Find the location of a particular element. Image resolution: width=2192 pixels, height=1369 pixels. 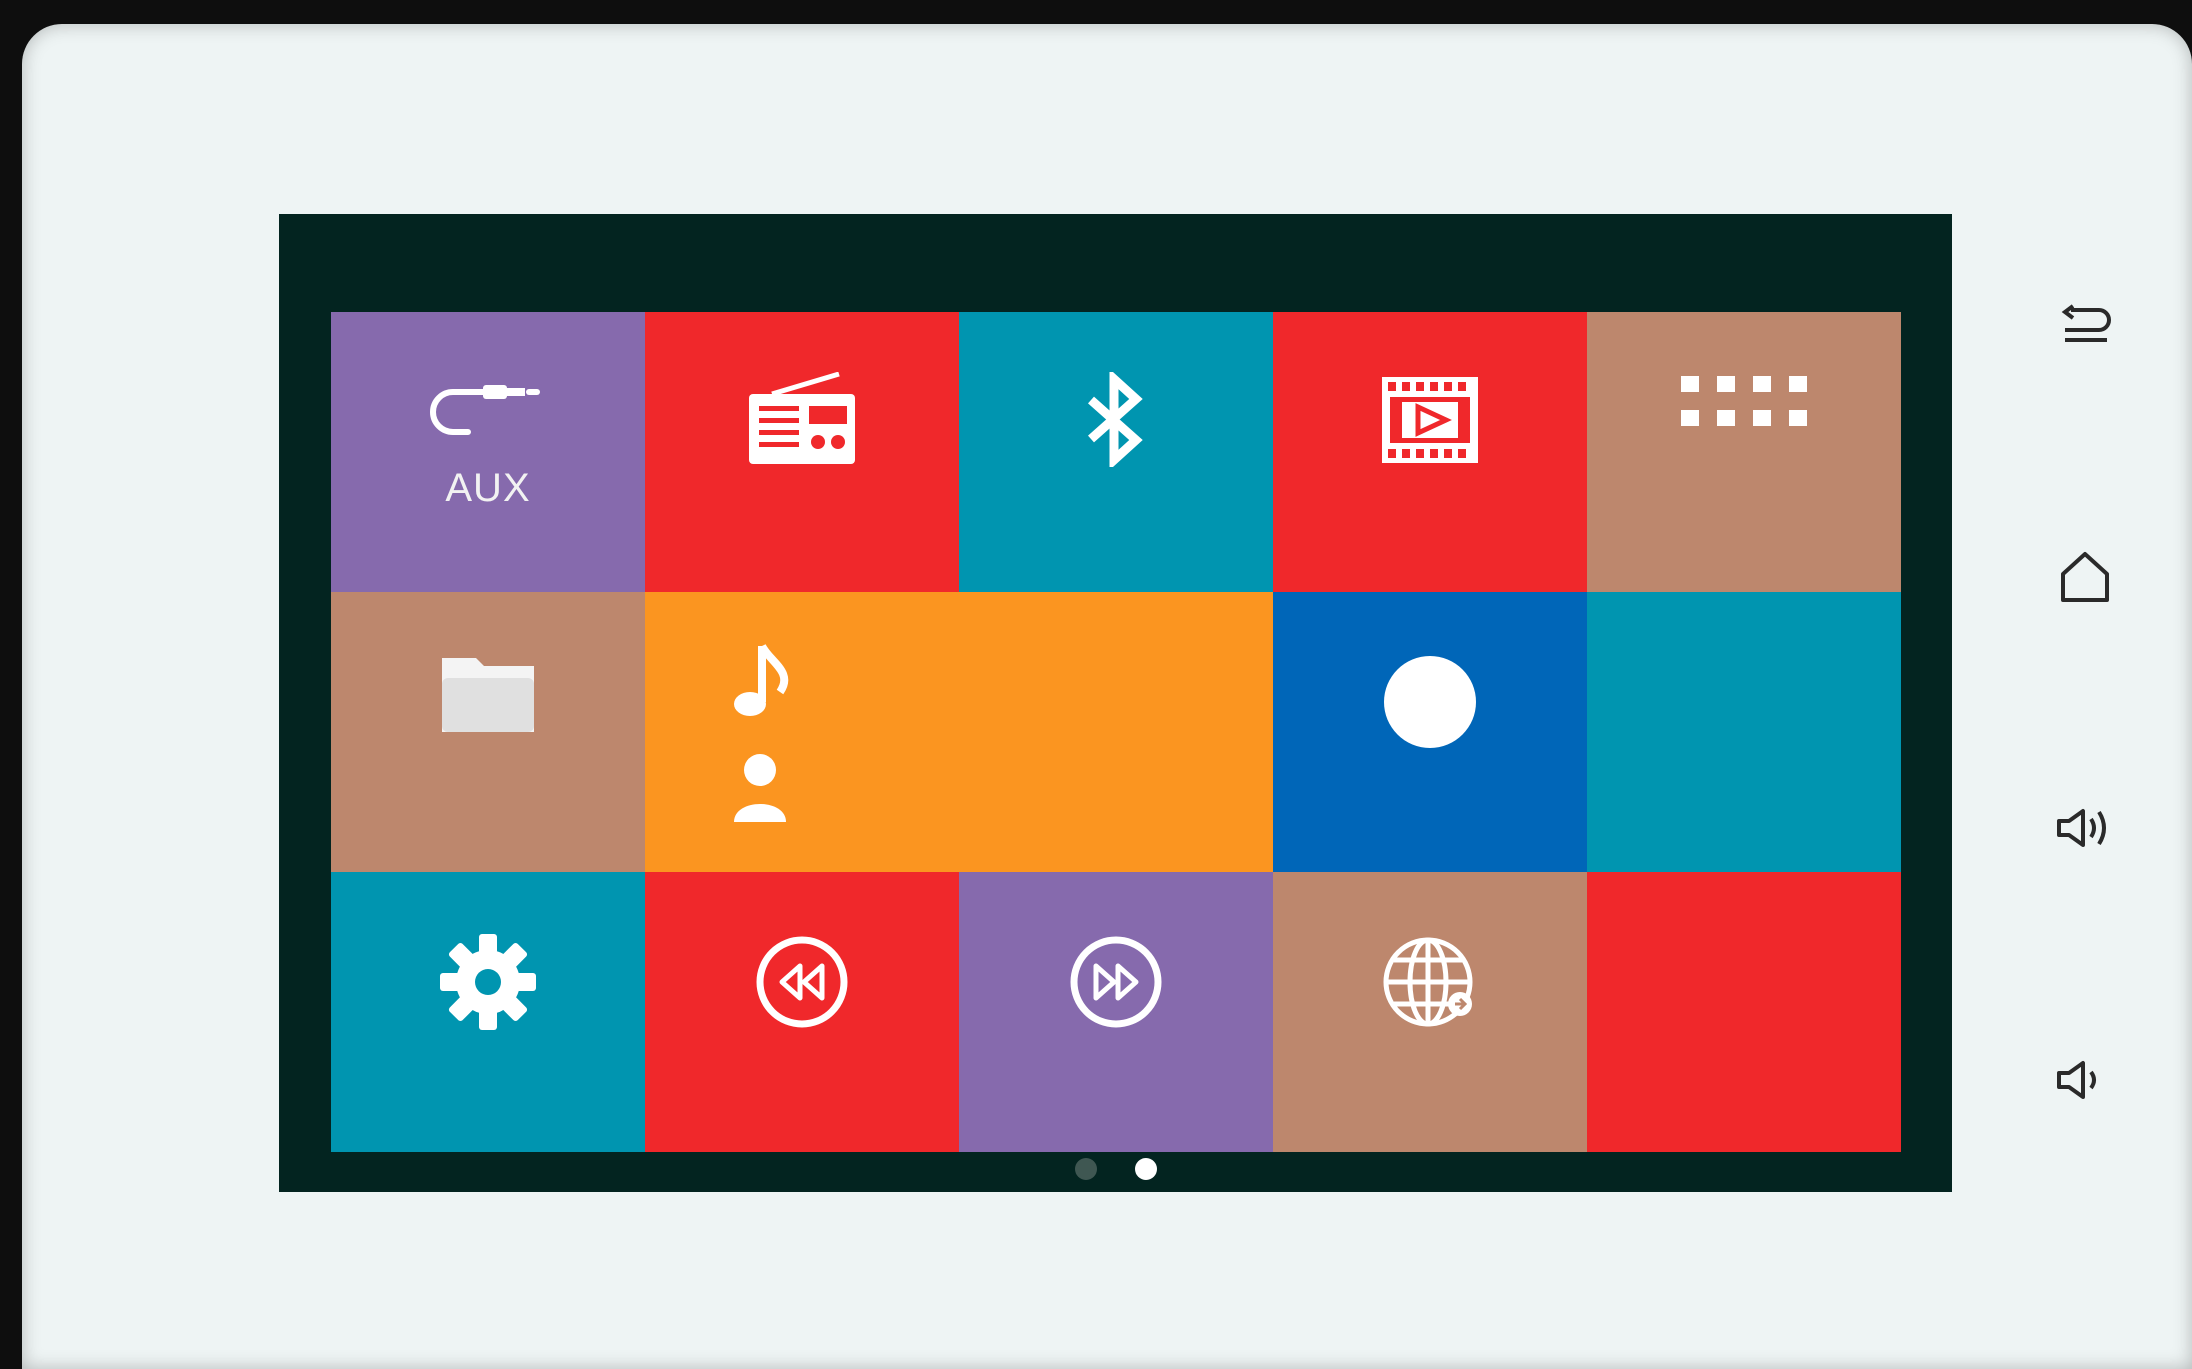

radio-icon is located at coordinates (802, 418).